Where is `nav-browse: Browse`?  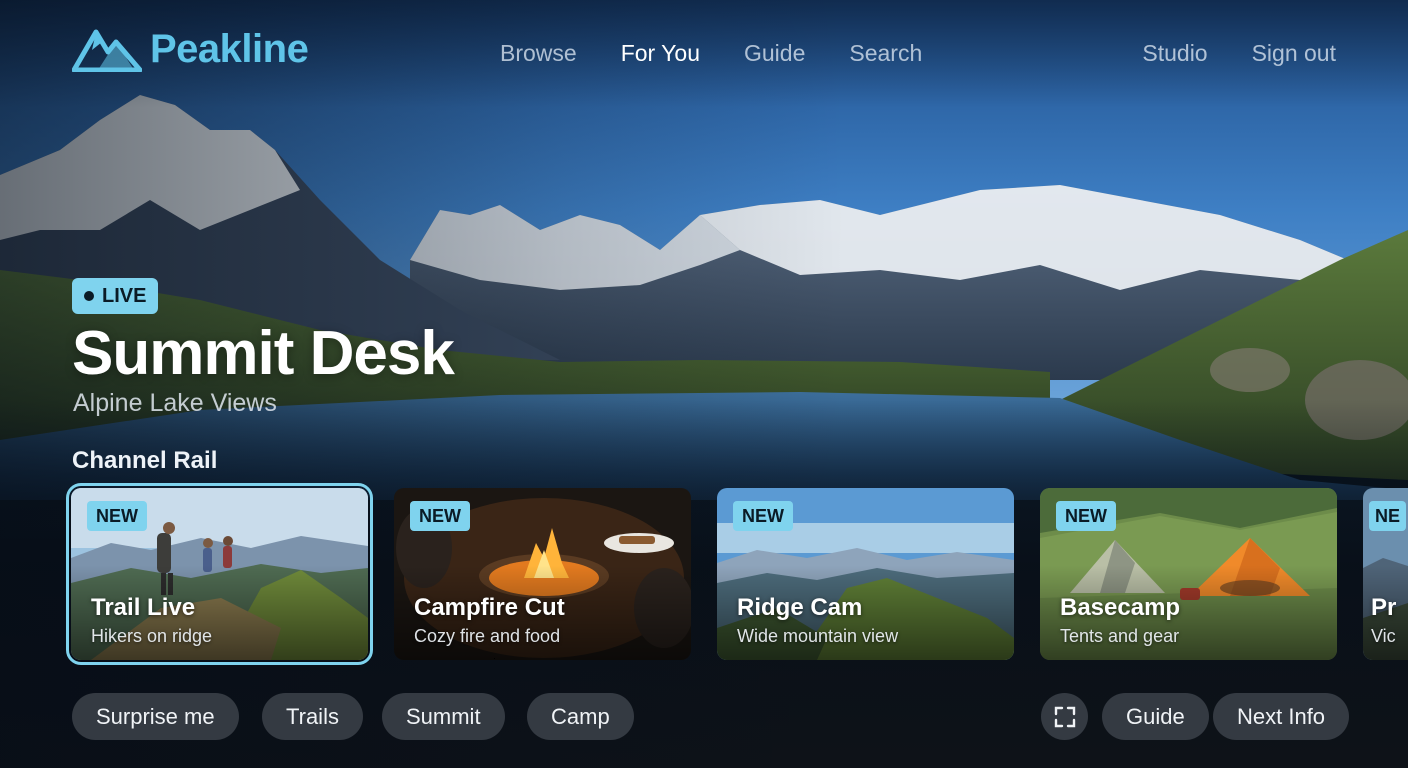 nav-browse: Browse is located at coordinates (538, 53).